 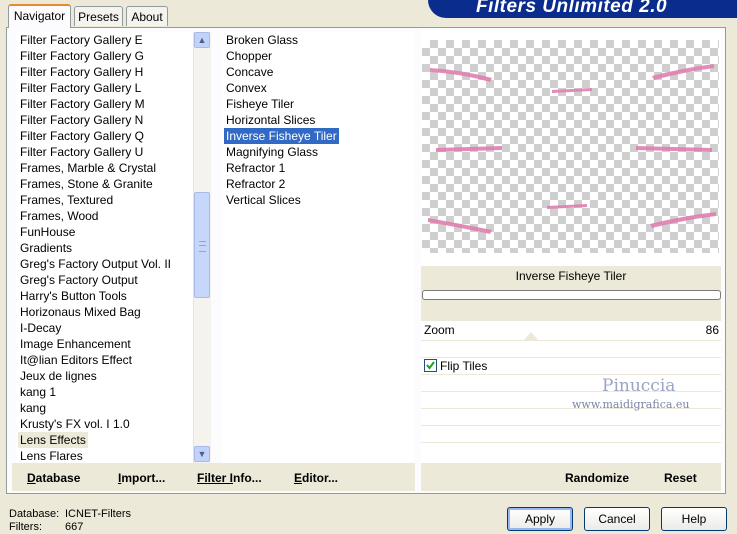 What do you see at coordinates (98, 16) in the screenshot?
I see `tab-presets: Presets` at bounding box center [98, 16].